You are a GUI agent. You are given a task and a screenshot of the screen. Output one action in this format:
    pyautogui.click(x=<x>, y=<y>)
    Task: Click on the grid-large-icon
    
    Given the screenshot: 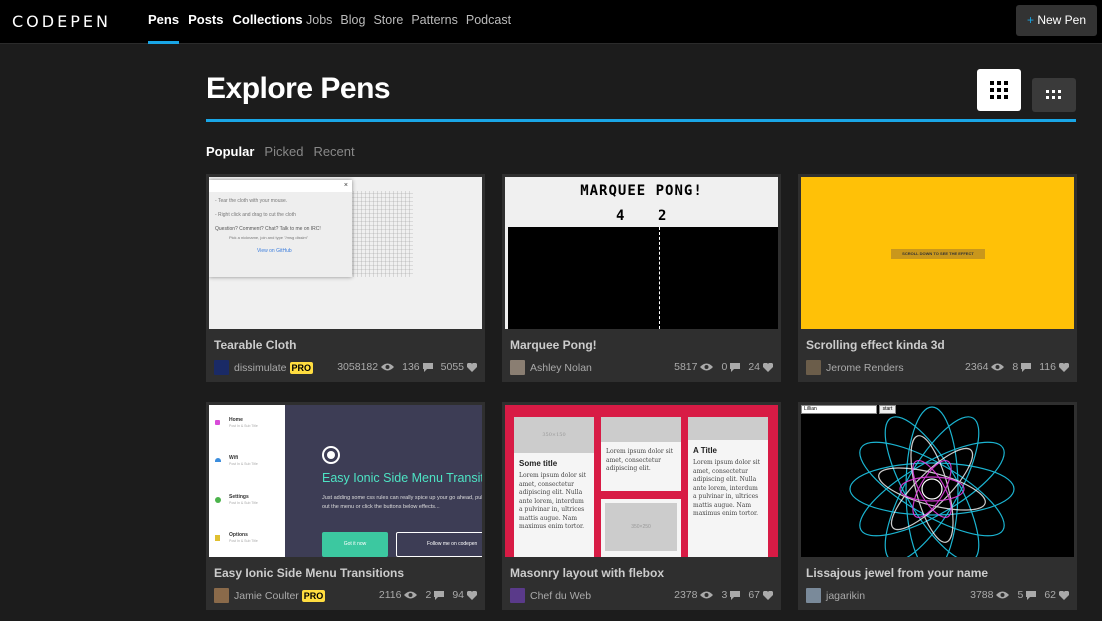 What is the action you would take?
    pyautogui.click(x=999, y=90)
    